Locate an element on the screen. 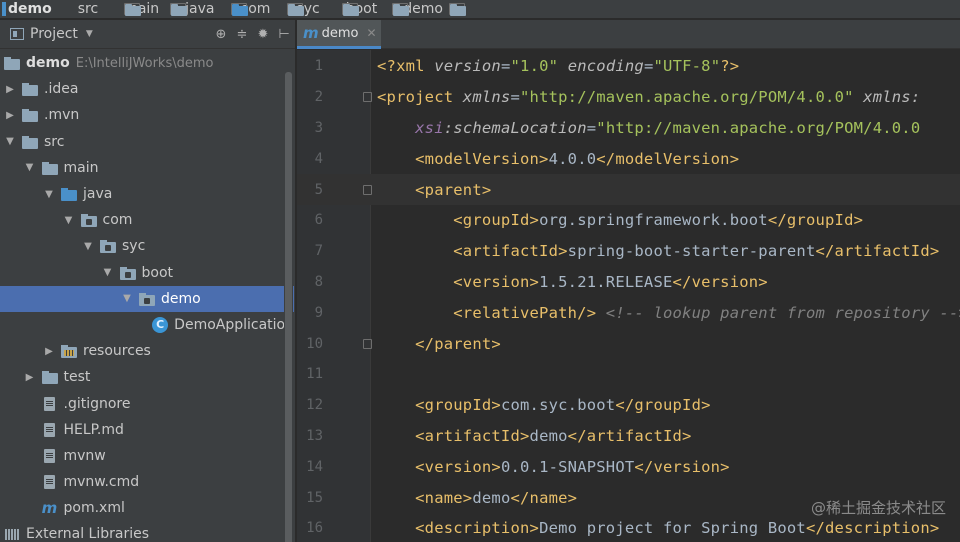 The width and height of the screenshot is (960, 542). hide-panel-icon: ⊢ is located at coordinates (284, 34).